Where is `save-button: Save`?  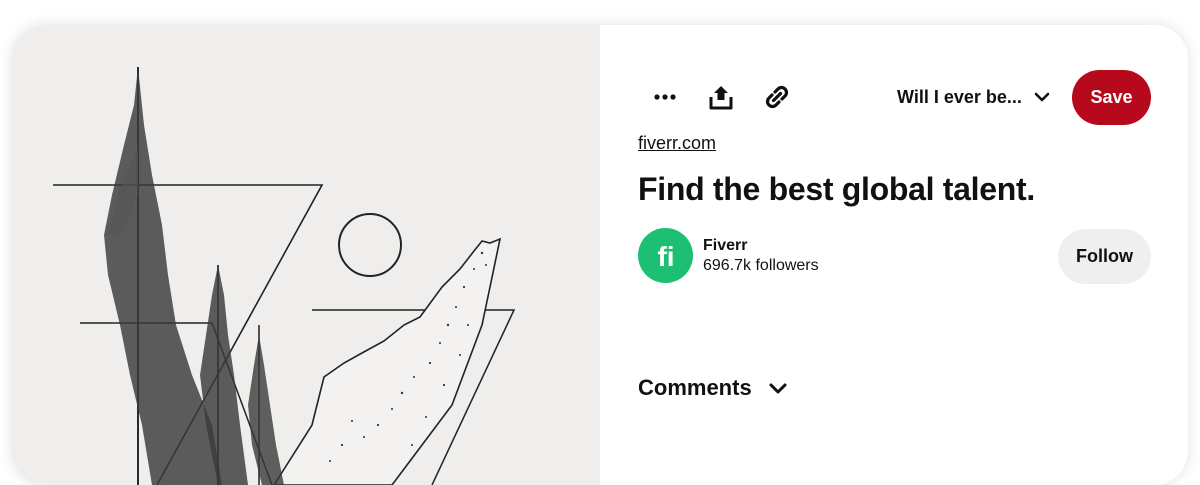 save-button: Save is located at coordinates (1111, 97).